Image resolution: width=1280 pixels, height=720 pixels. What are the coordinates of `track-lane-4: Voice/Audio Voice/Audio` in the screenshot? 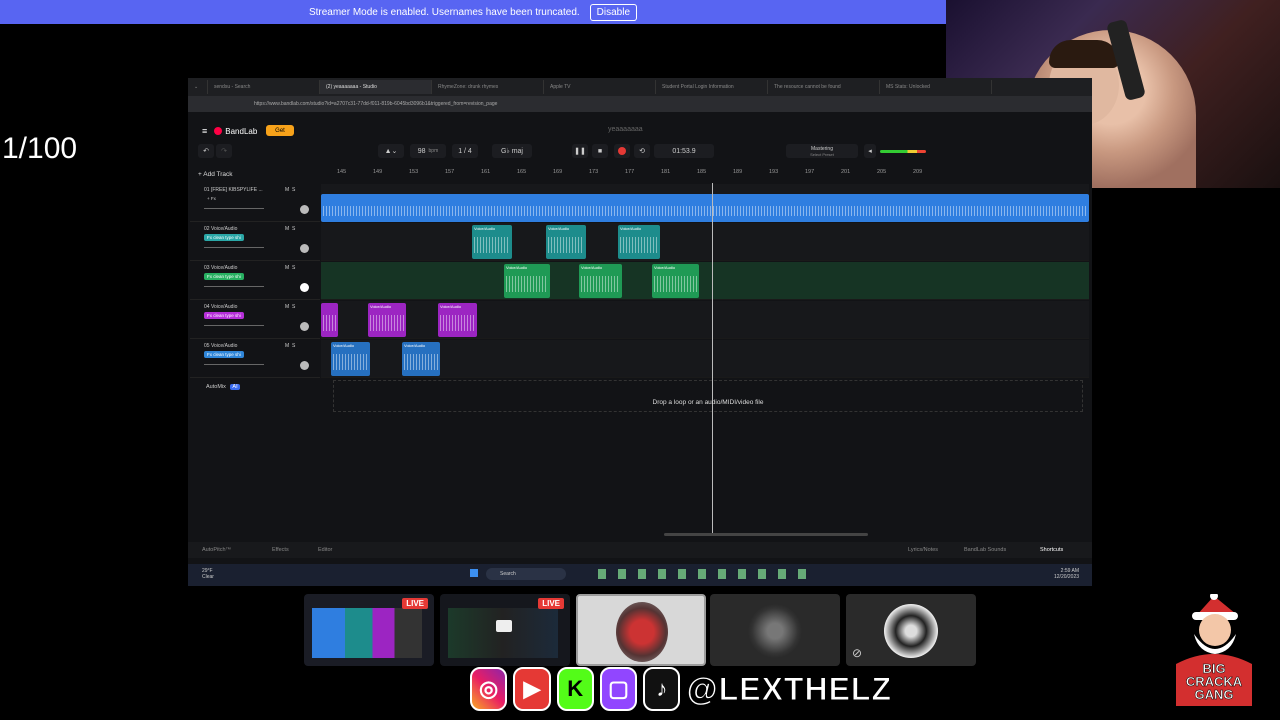 It's located at (705, 320).